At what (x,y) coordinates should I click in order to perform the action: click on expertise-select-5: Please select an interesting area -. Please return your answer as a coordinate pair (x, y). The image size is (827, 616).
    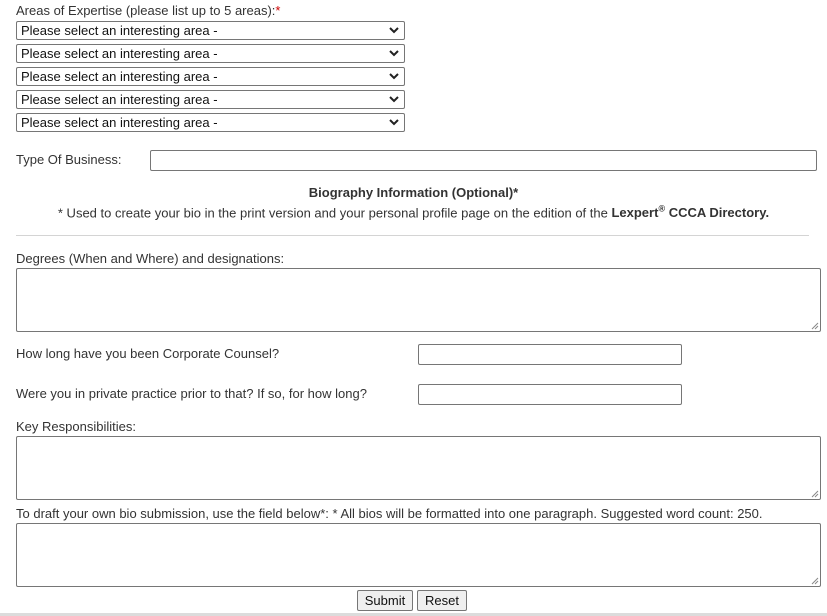
    Looking at the image, I should click on (210, 122).